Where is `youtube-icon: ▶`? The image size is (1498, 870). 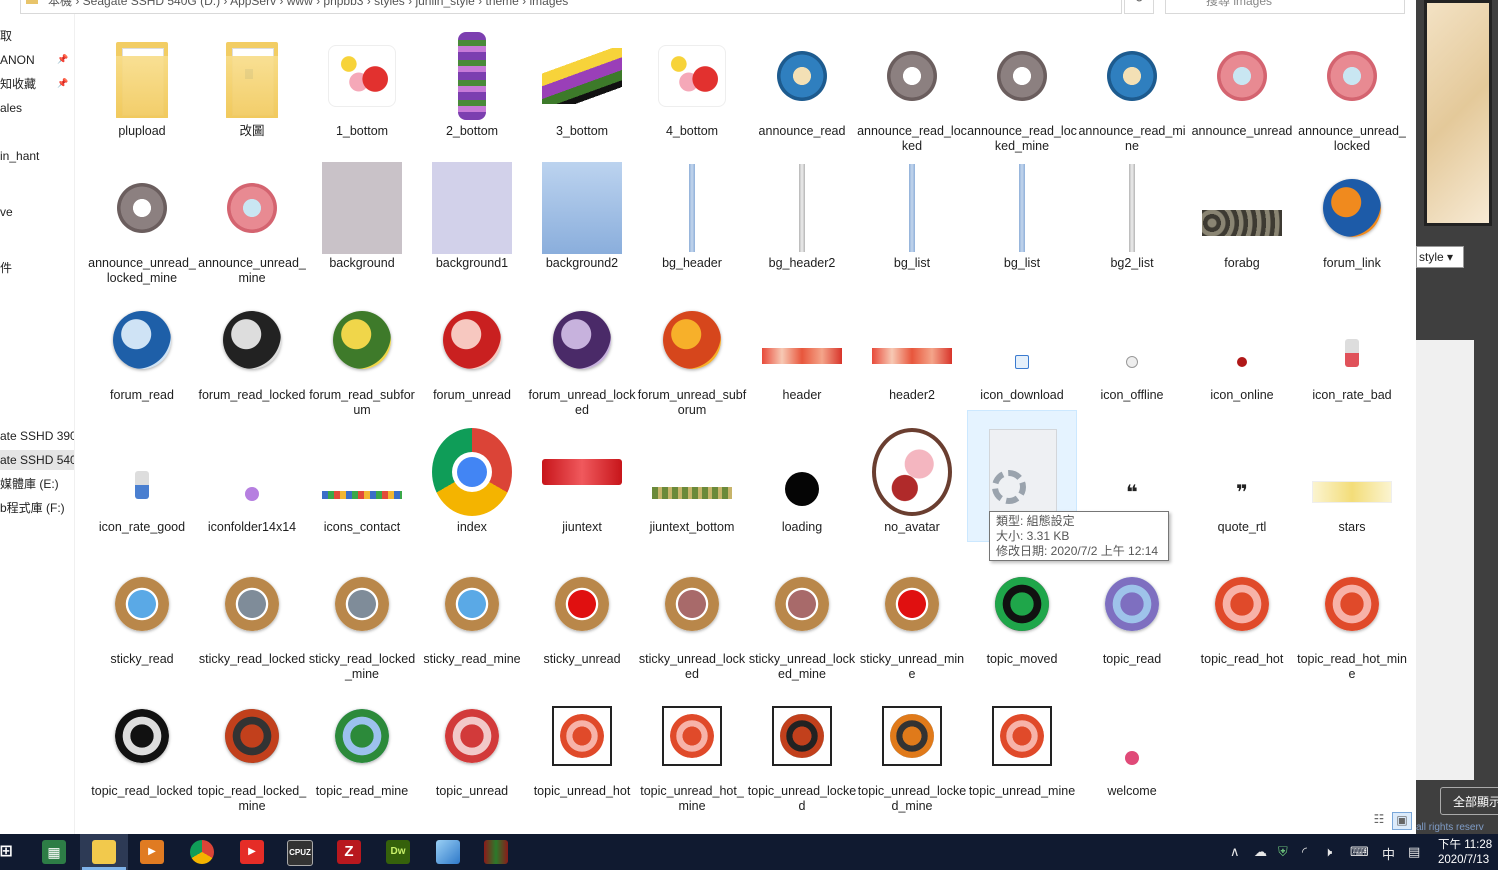
youtube-icon: ▶ is located at coordinates (252, 852).